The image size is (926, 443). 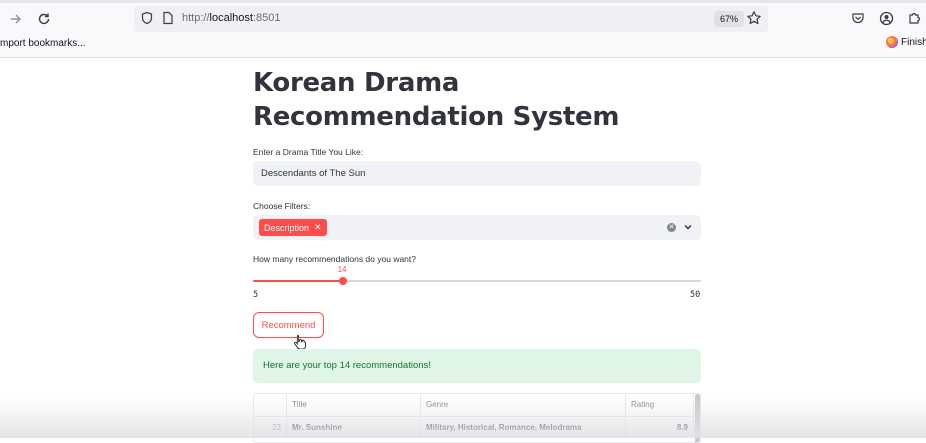 I want to click on chevron-down-icon, so click(x=688, y=227).